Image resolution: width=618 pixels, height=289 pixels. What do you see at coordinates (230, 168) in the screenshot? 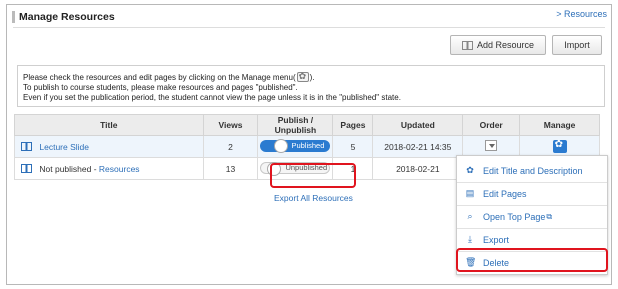
I see `views-cell: 13` at bounding box center [230, 168].